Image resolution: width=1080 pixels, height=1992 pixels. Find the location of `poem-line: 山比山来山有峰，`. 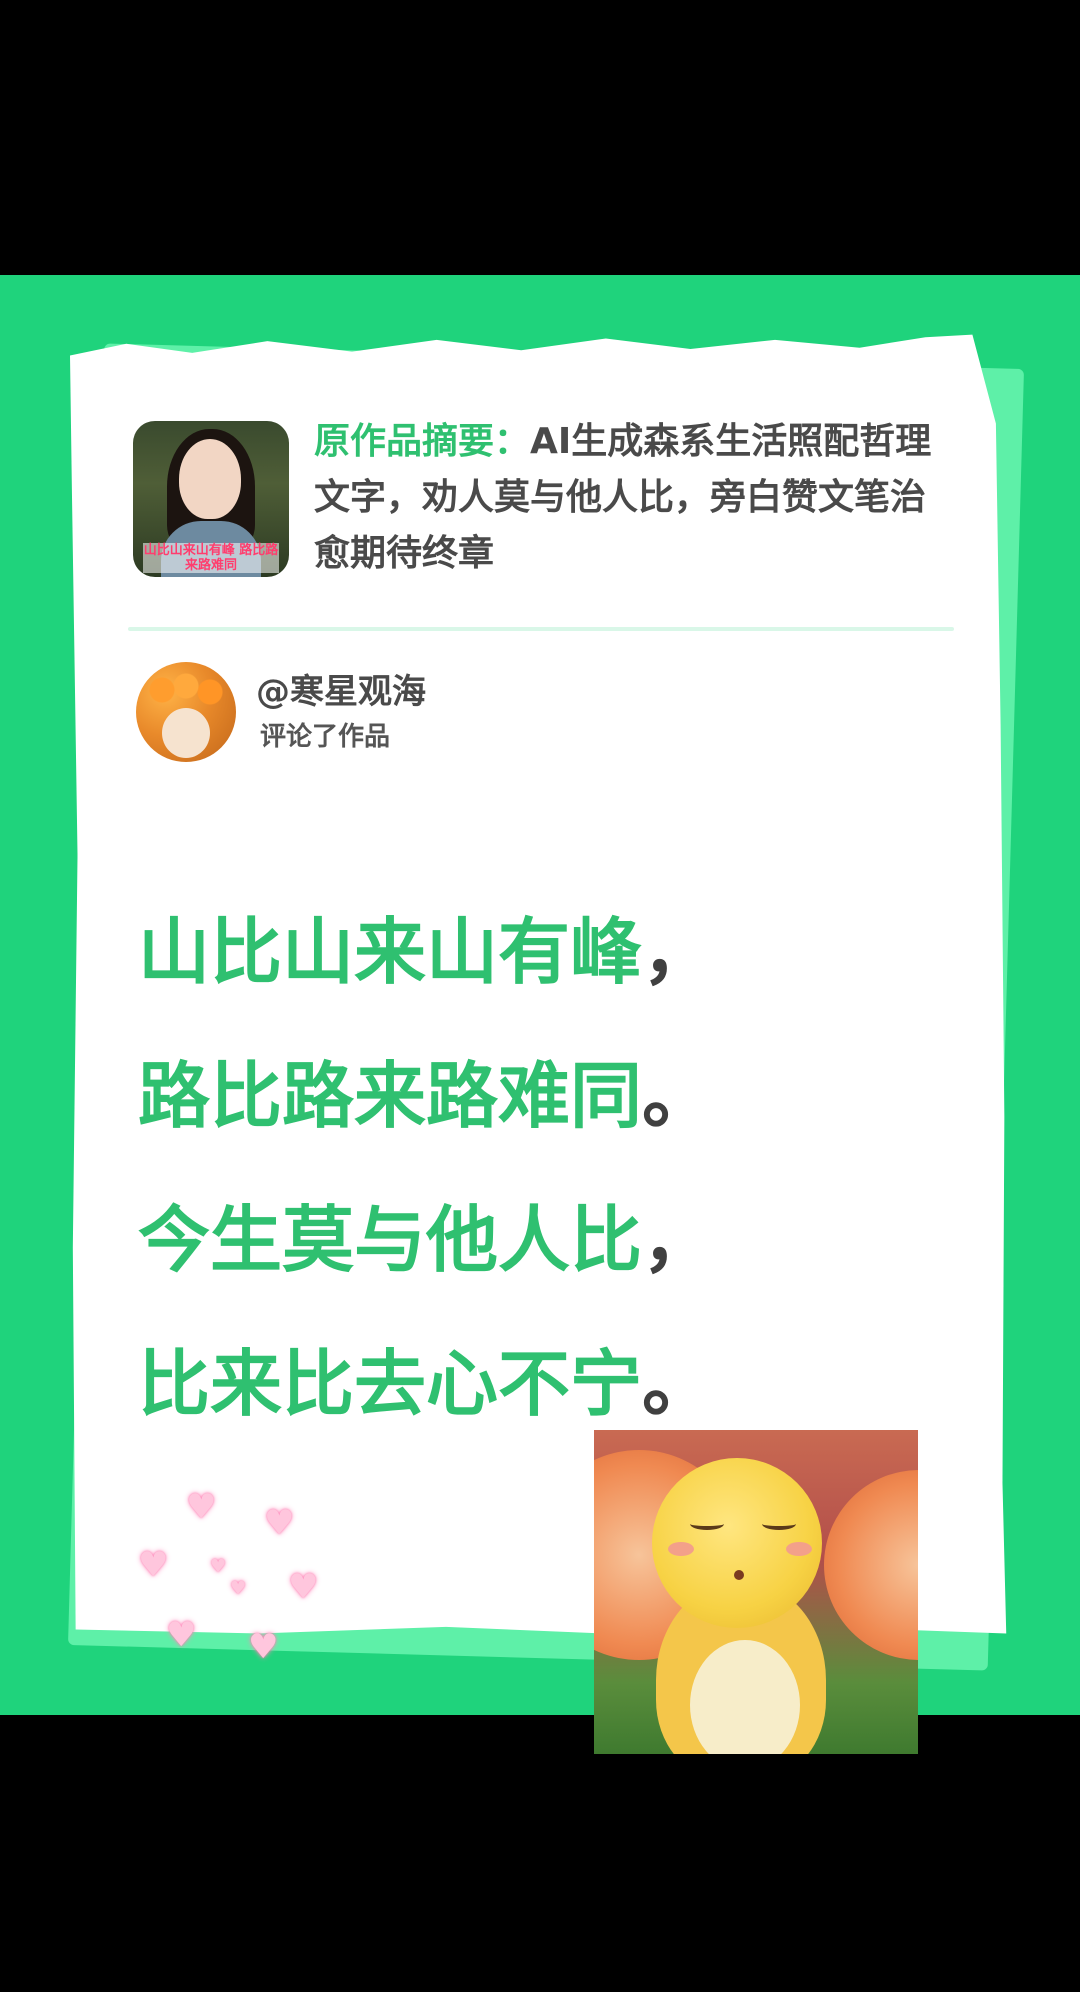

poem-line: 山比山来山有峰， is located at coordinates (538, 952).